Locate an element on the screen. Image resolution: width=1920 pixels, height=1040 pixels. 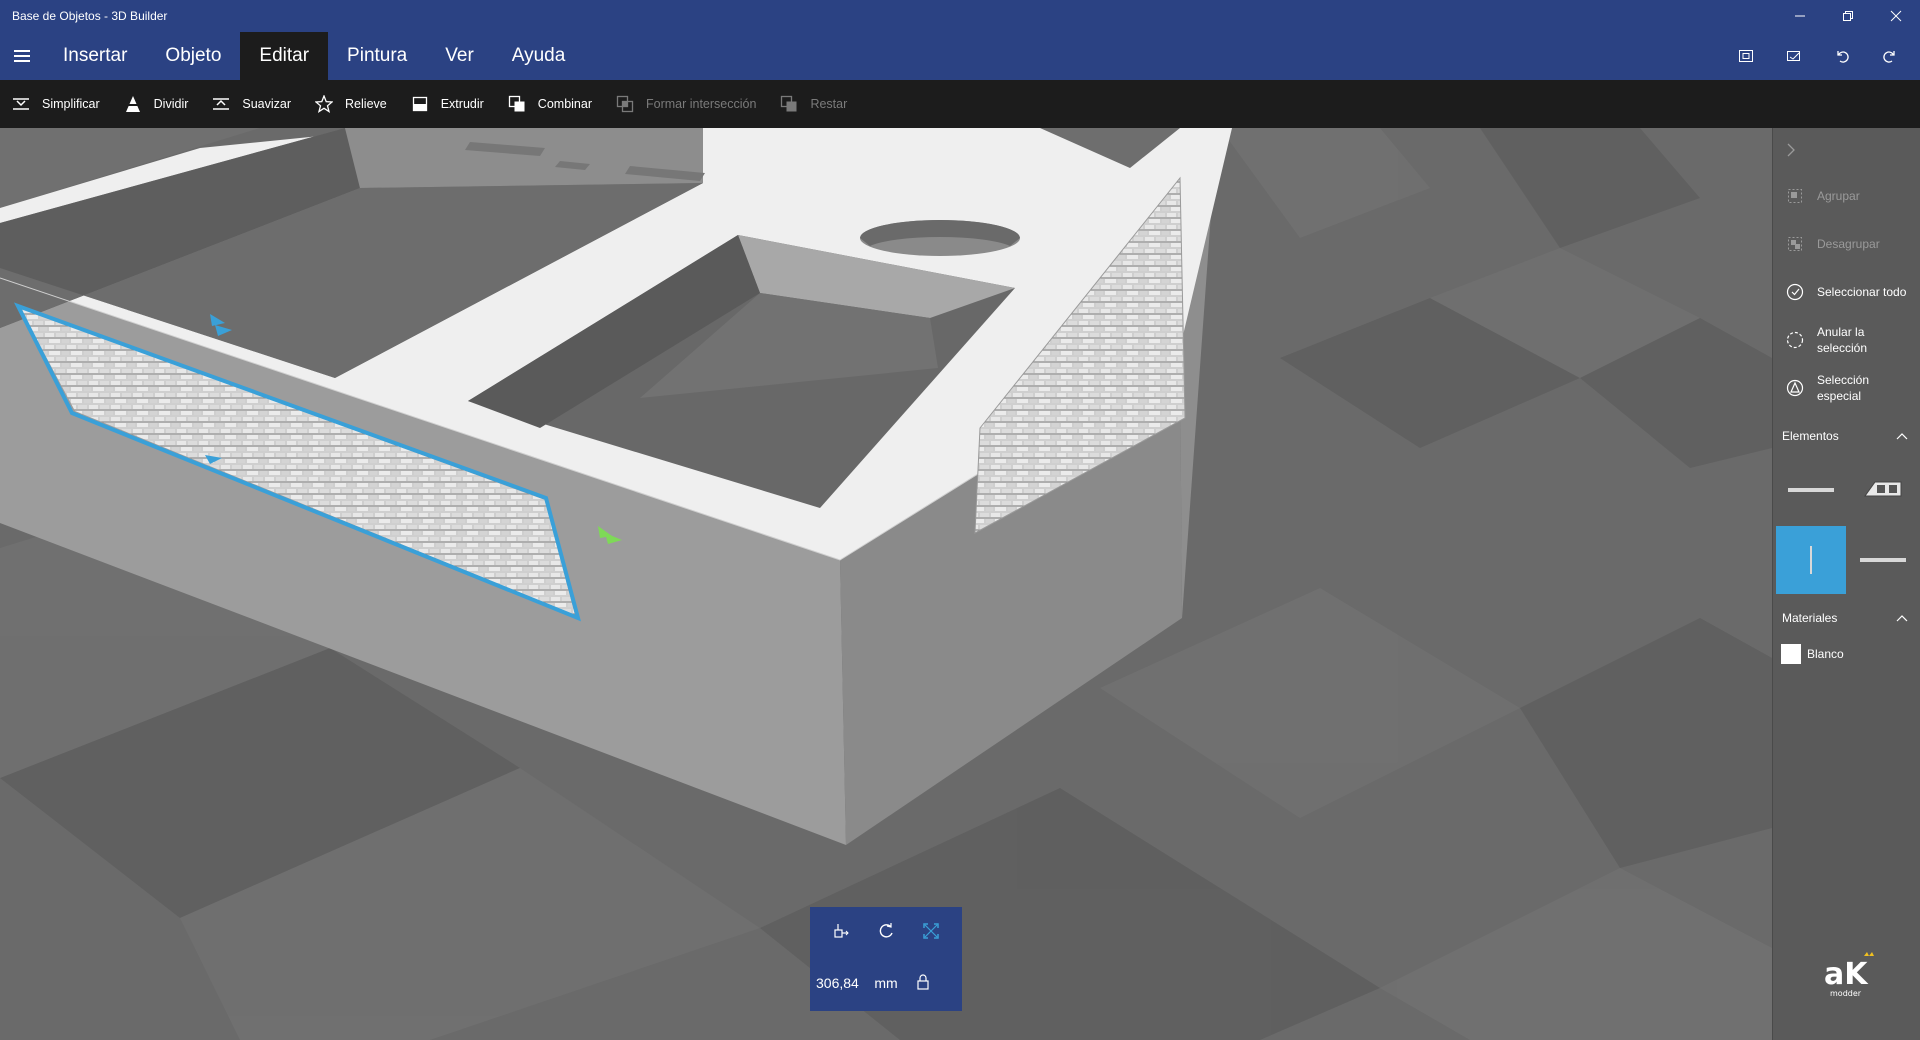
menu-bar: Insertar Objeto Editar Pintura Ver Ayuda is located at coordinates (960, 56).